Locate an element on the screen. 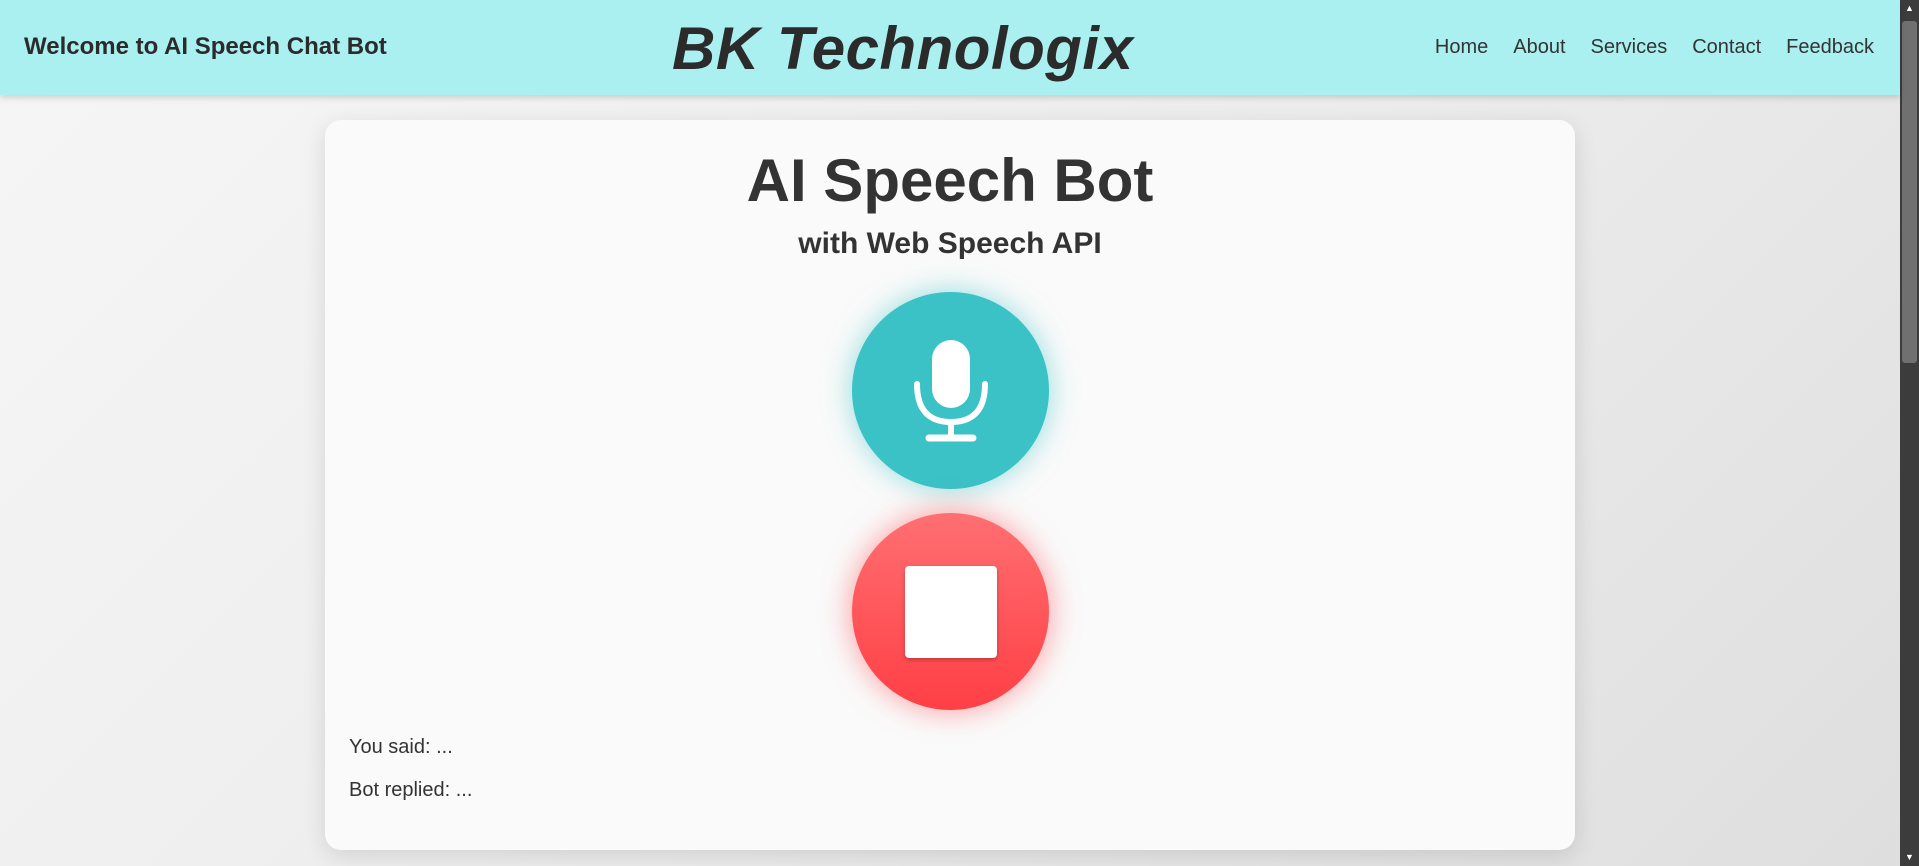 The width and height of the screenshot is (1919, 866). start-listening-button is located at coordinates (950, 390).